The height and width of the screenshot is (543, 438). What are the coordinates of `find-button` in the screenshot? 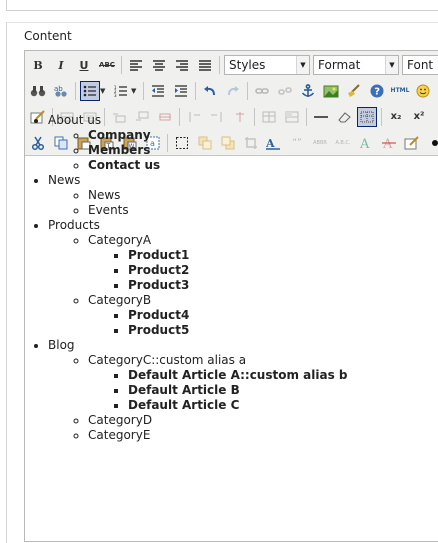 It's located at (38, 91).